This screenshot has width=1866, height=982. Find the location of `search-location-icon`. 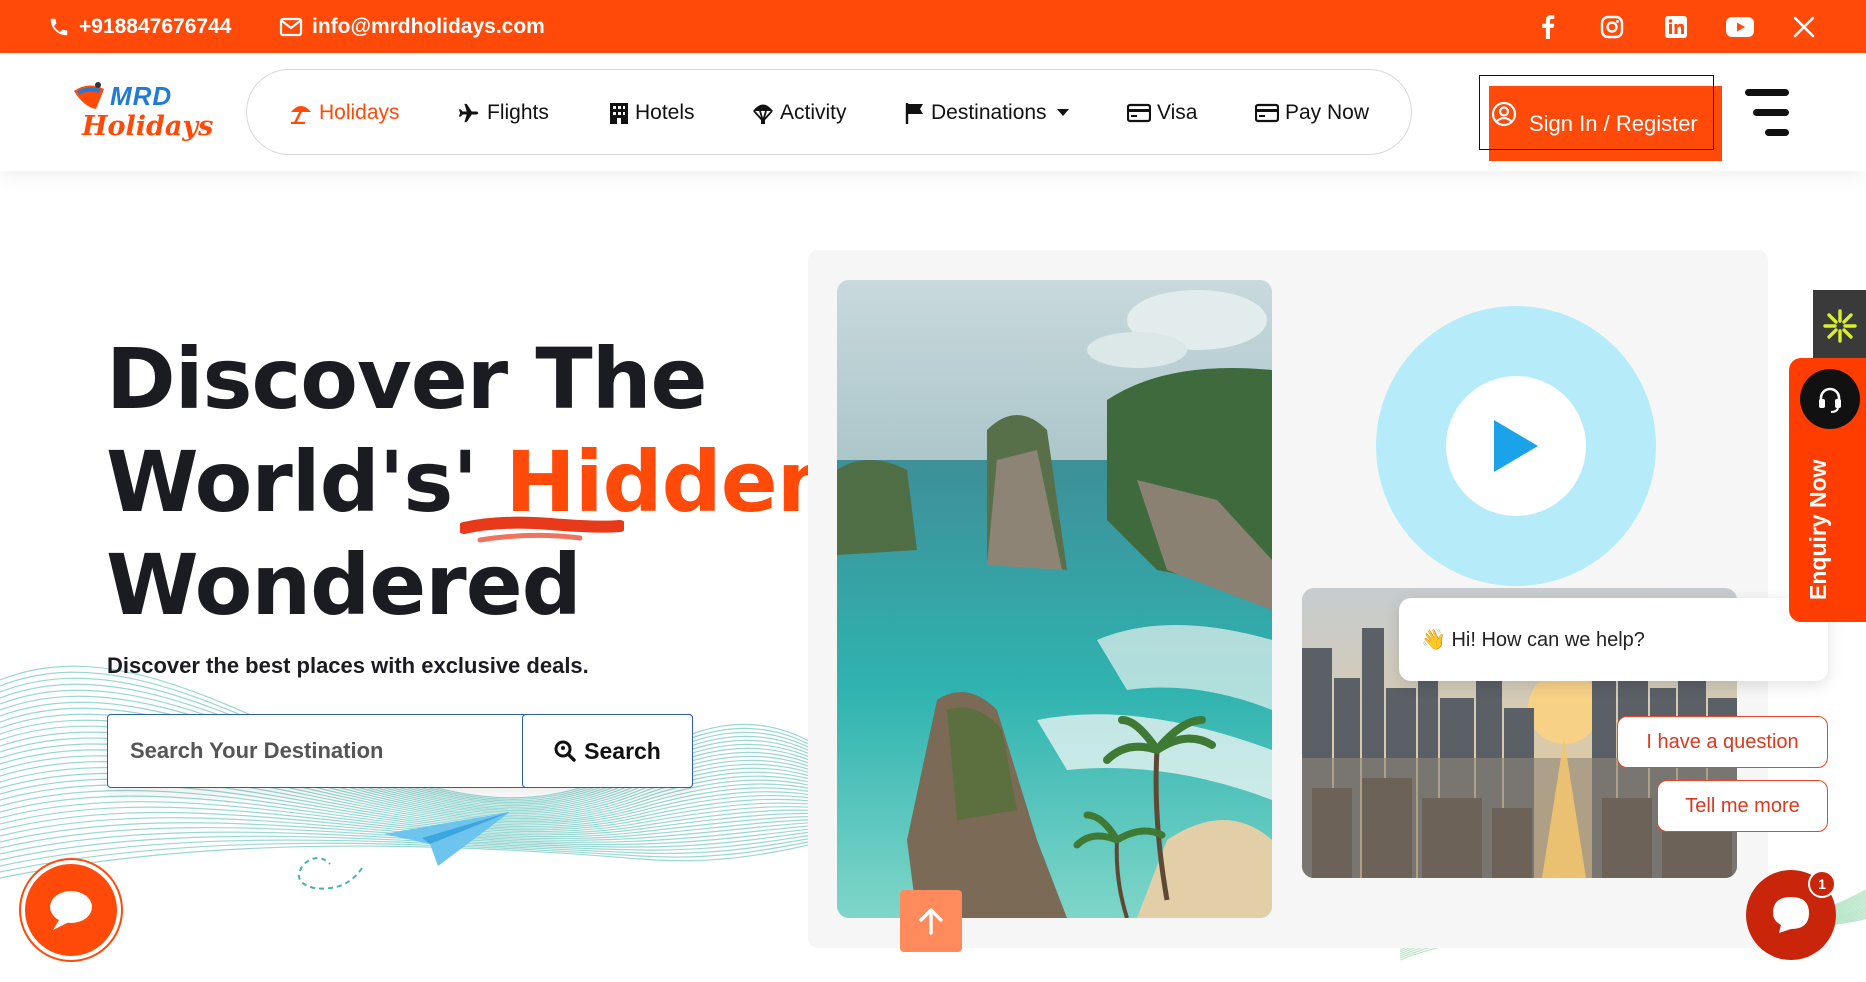

search-location-icon is located at coordinates (565, 751).